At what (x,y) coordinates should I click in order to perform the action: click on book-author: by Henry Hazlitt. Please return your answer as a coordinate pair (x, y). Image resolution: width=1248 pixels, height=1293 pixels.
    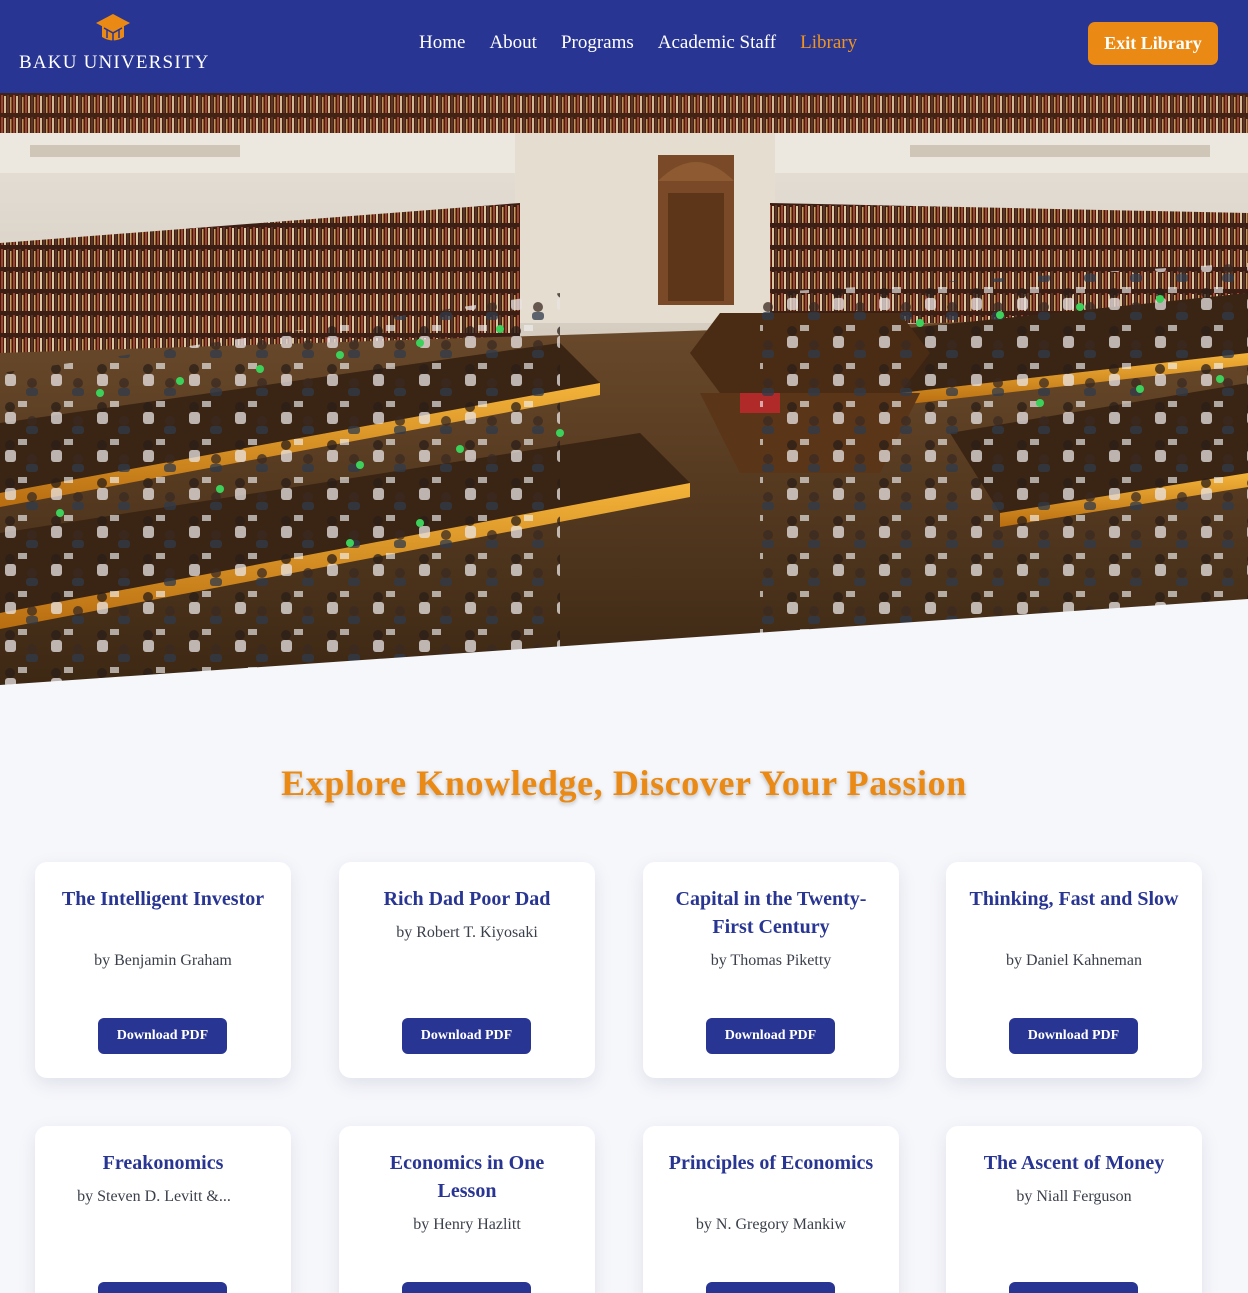
    Looking at the image, I should click on (467, 1224).